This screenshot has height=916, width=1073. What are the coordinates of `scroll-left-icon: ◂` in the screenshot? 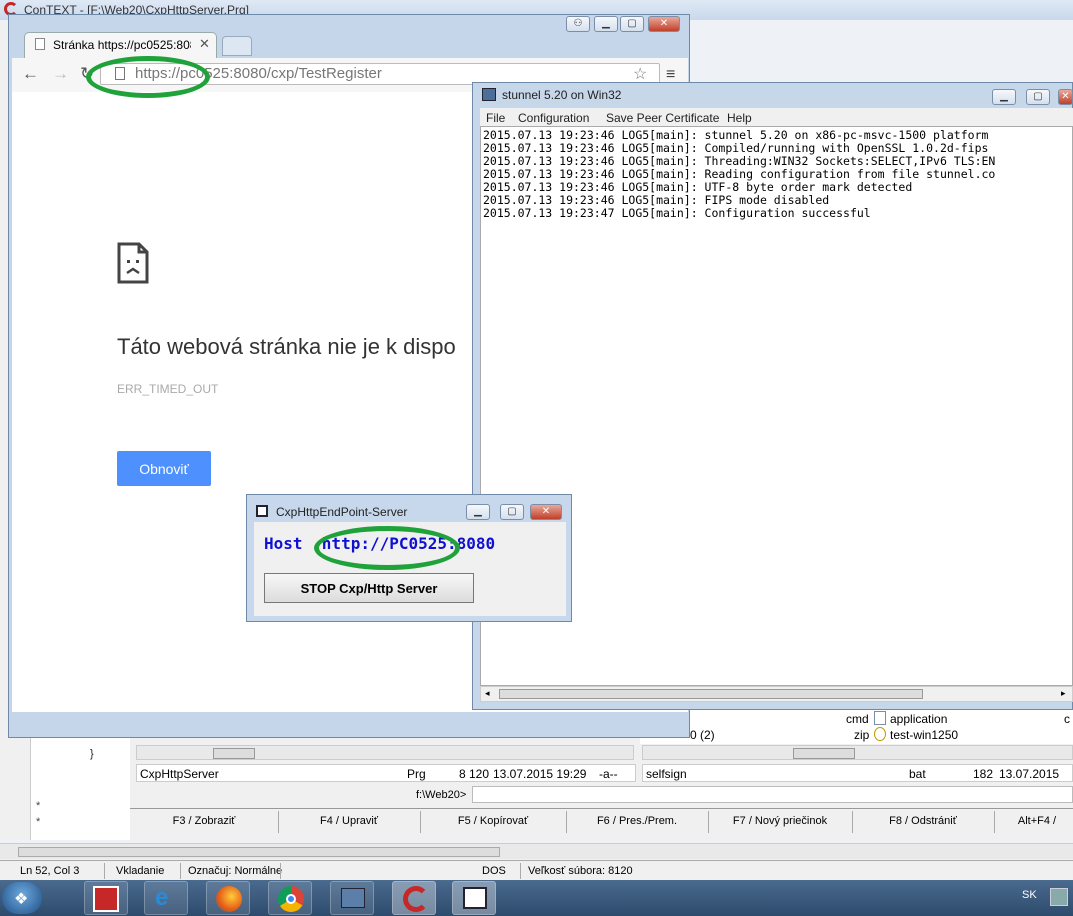 It's located at (487, 693).